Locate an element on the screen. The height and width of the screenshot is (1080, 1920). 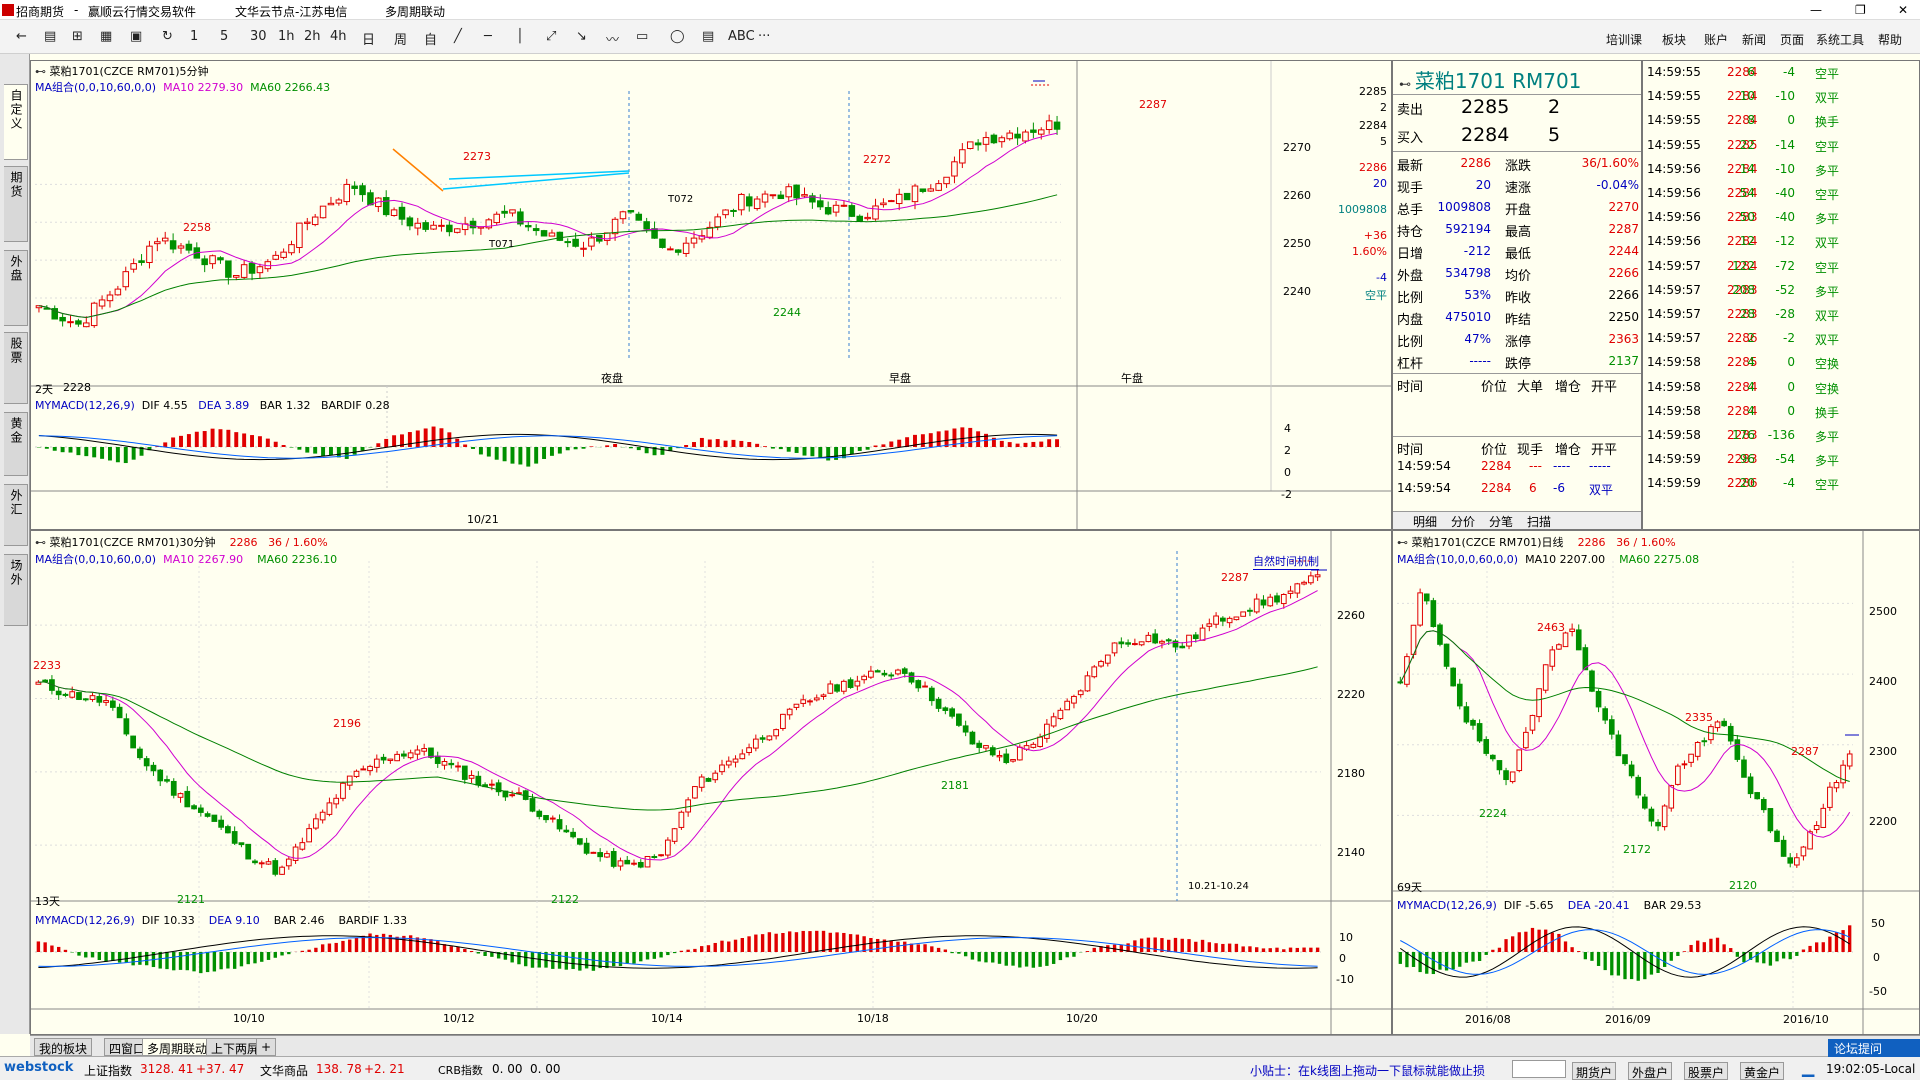
menu-2: 账户 is located at coordinates (1716, 39).